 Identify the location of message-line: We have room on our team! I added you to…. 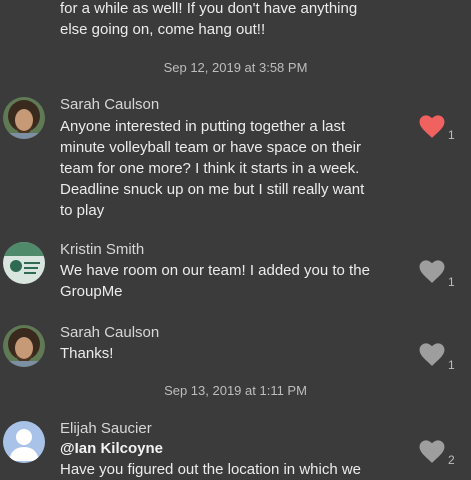
(215, 270).